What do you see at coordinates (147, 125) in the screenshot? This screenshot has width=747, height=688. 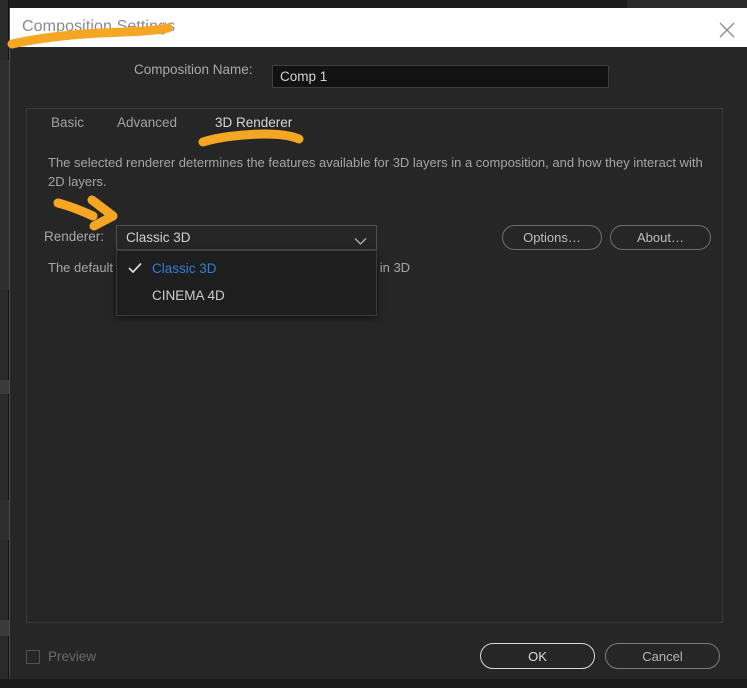 I see `tab-advanced: Advanced` at bounding box center [147, 125].